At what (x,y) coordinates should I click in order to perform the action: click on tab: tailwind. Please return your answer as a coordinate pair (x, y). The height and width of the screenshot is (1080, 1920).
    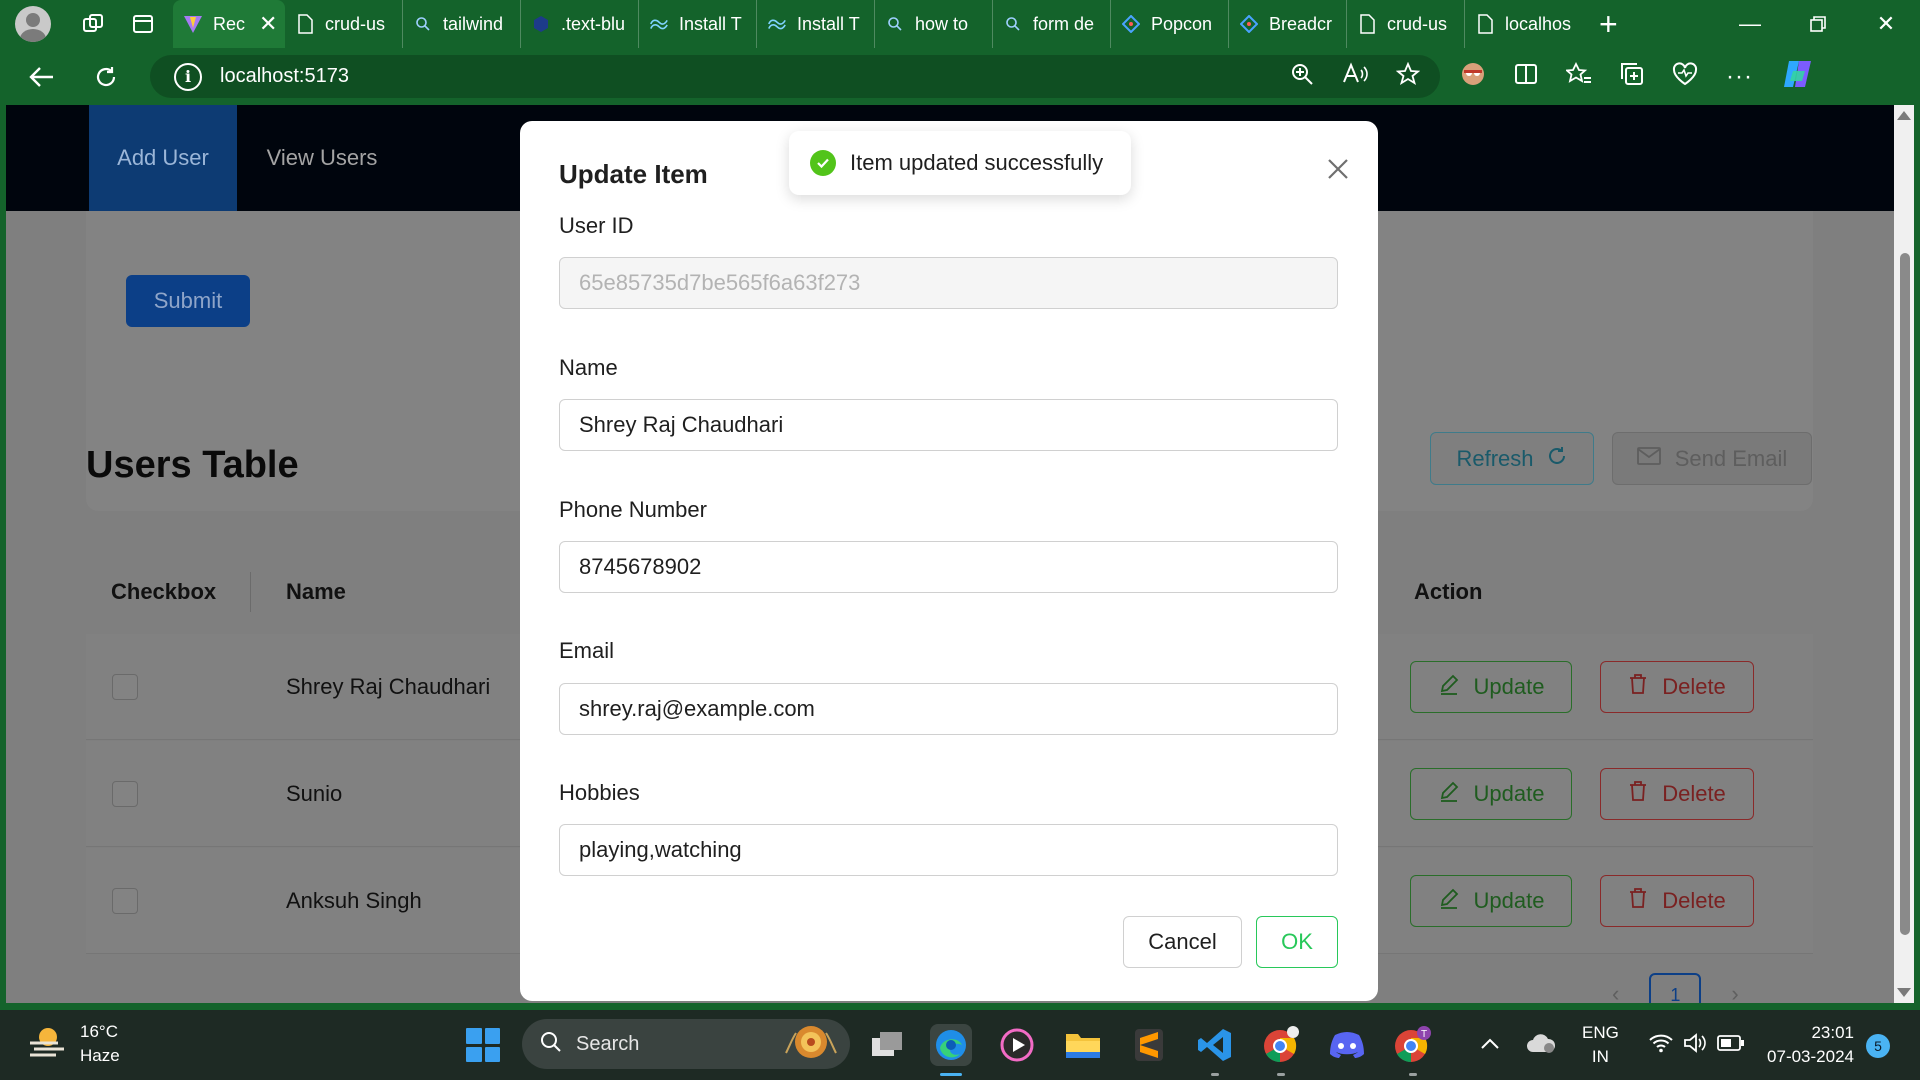
    Looking at the image, I should click on (462, 24).